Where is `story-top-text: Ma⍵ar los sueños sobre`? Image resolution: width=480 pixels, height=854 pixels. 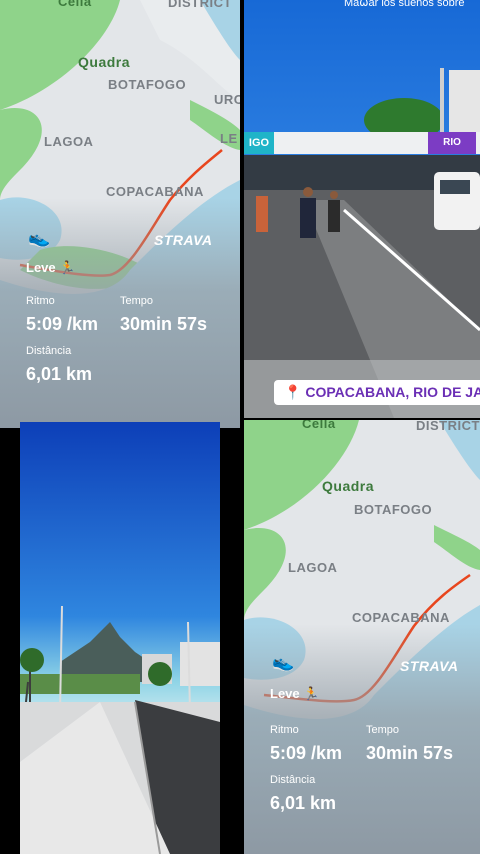
story-top-text: Ma⍵ar los sueños sobre is located at coordinates (362, 7).